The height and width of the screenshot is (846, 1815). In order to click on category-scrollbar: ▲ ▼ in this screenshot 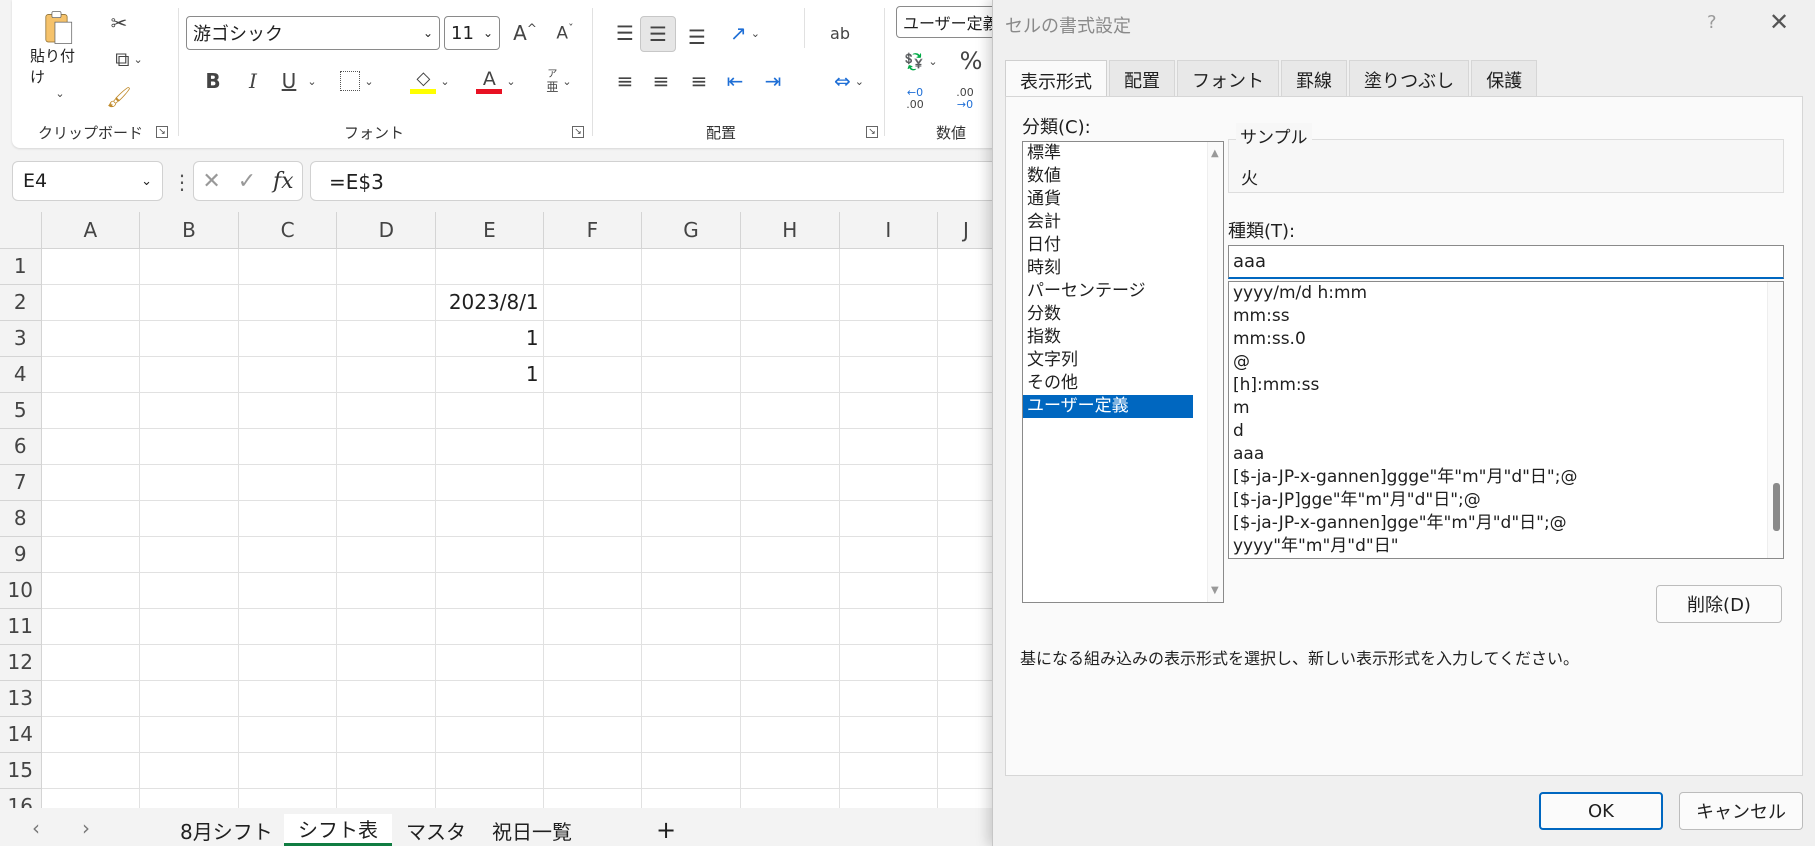, I will do `click(1215, 372)`.